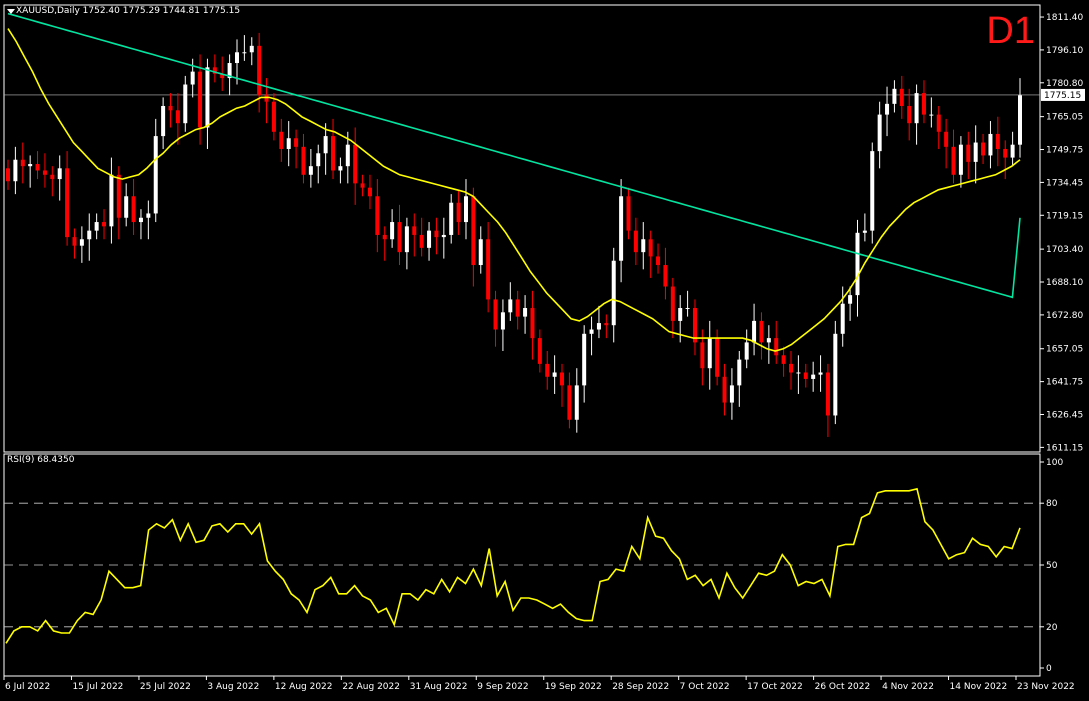 Image resolution: width=1089 pixels, height=701 pixels. Describe the element at coordinates (1052, 504) in the screenshot. I see `rsi-tick-label: 80` at that location.